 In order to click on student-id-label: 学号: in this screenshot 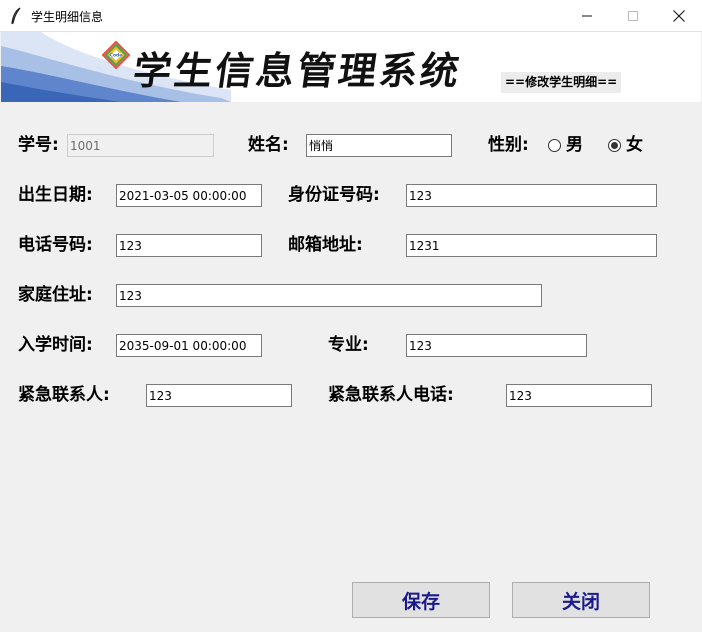, I will do `click(38, 145)`.